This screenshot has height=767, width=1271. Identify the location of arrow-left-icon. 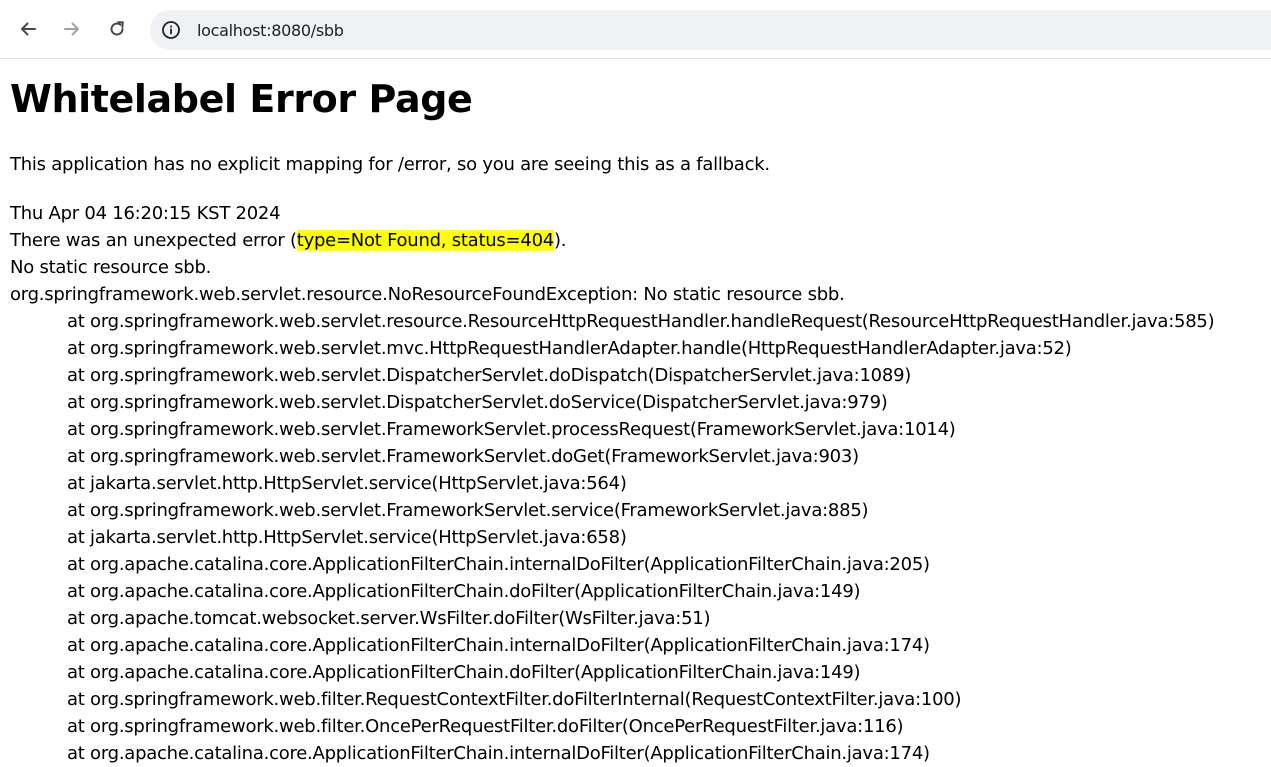
(28, 29).